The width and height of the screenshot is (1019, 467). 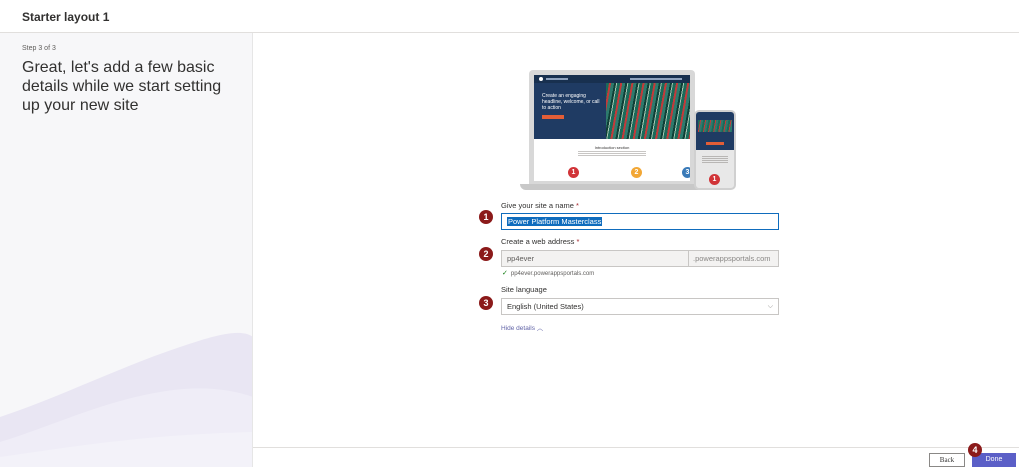 What do you see at coordinates (509, 16) in the screenshot?
I see `title-bar: Starter layout 1` at bounding box center [509, 16].